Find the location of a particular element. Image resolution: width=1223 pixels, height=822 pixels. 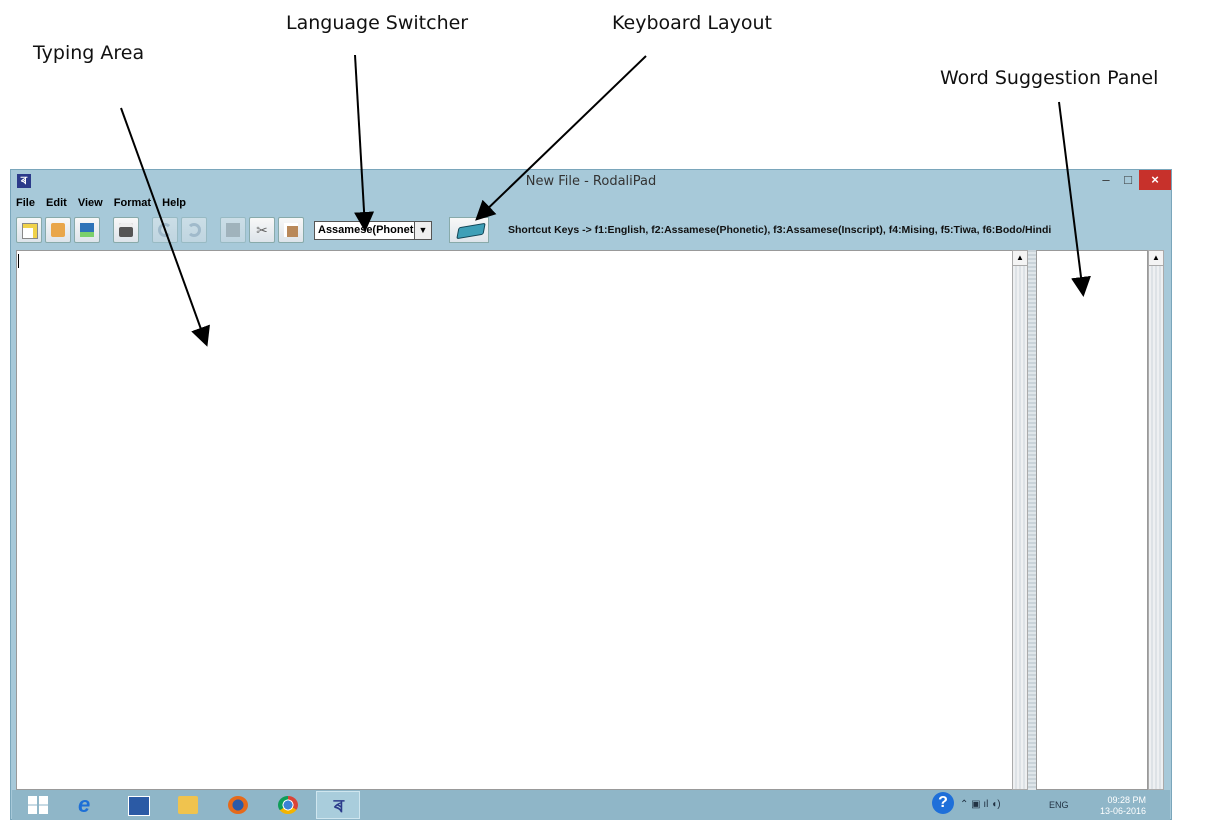

taskbar: e ৰ ? ⌃ ▣ ıl ◖) ENG 09:28 PM 13-06-2016 is located at coordinates (591, 805).